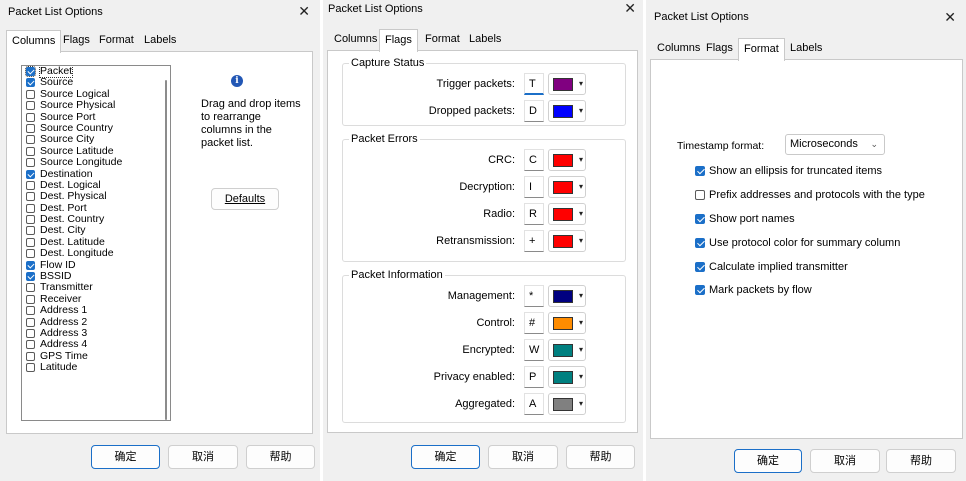 Image resolution: width=966 pixels, height=481 pixels. What do you see at coordinates (78, 105) in the screenshot?
I see `column-label: Source Physical` at bounding box center [78, 105].